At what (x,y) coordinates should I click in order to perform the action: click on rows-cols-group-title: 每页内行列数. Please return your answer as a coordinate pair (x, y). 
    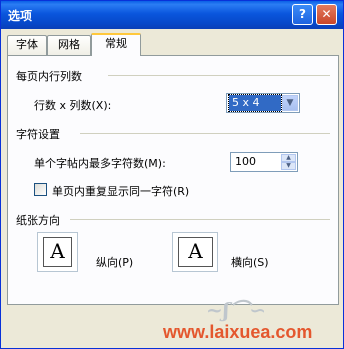
    Looking at the image, I should click on (49, 76).